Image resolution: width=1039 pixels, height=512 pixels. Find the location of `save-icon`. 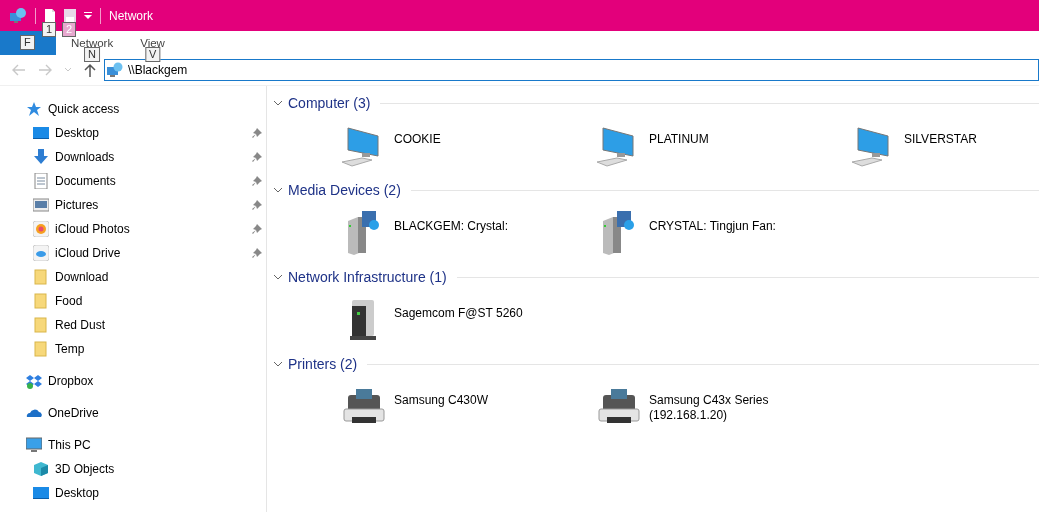

save-icon is located at coordinates (70, 15).